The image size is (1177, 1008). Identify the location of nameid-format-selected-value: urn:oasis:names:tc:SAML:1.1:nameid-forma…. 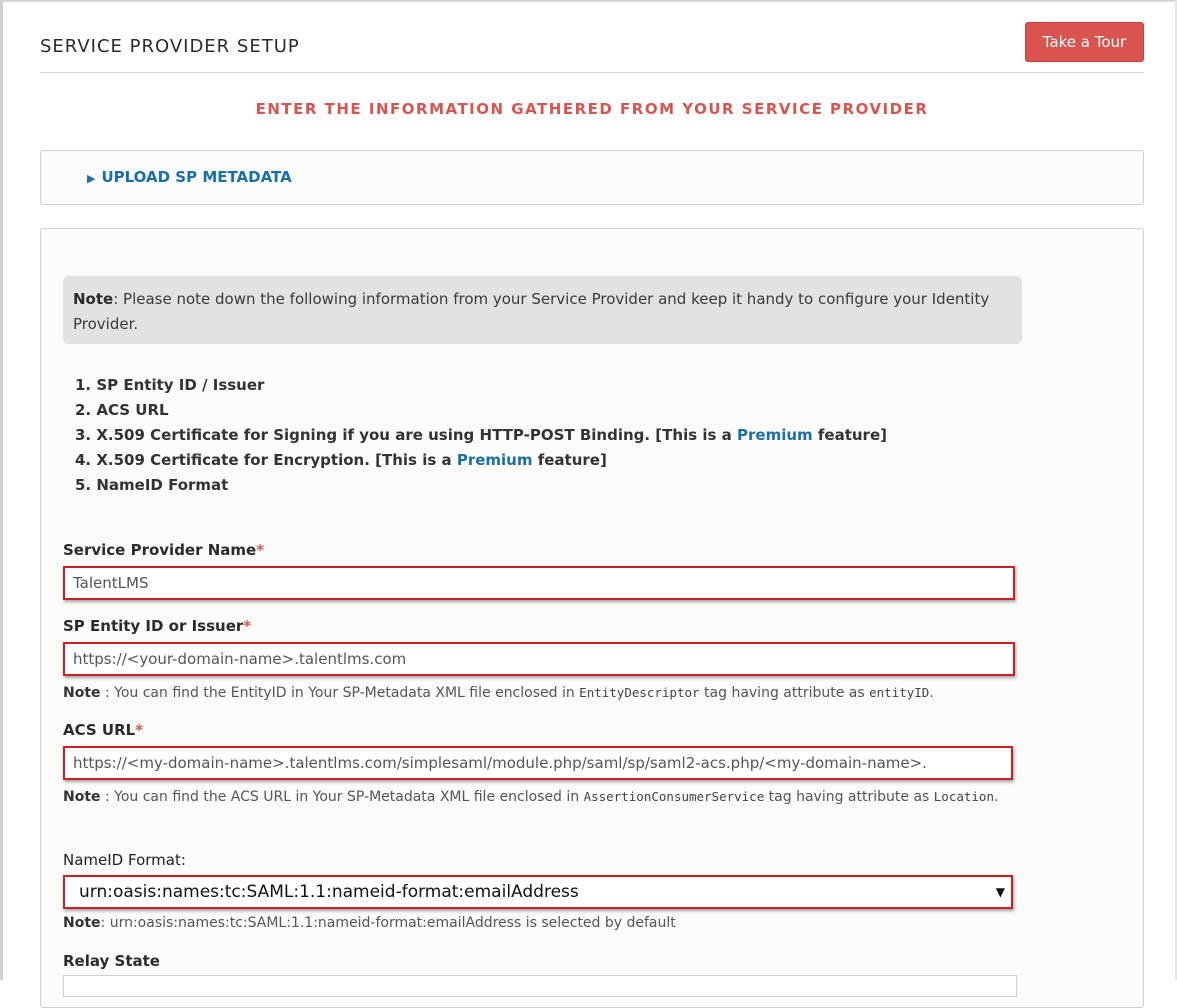
(329, 892).